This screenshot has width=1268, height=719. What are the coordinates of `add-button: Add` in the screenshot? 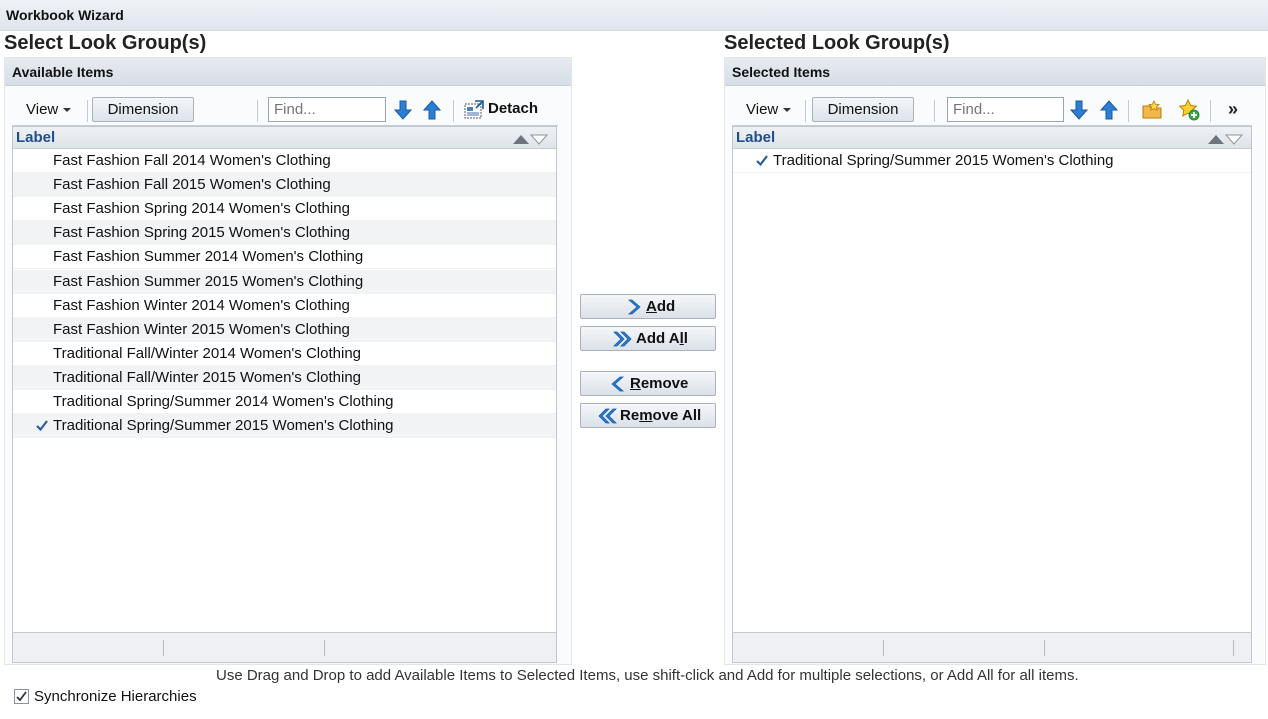 It's located at (648, 306).